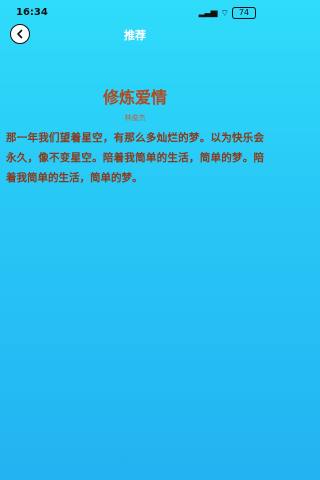  I want to click on status-time: 16:34, so click(32, 12).